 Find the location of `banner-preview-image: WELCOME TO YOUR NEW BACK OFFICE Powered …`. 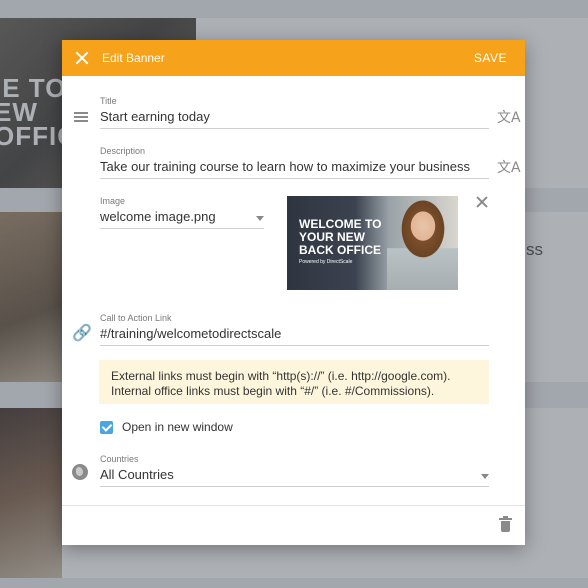

banner-preview-image: WELCOME TO YOUR NEW BACK OFFICE Powered … is located at coordinates (372, 243).